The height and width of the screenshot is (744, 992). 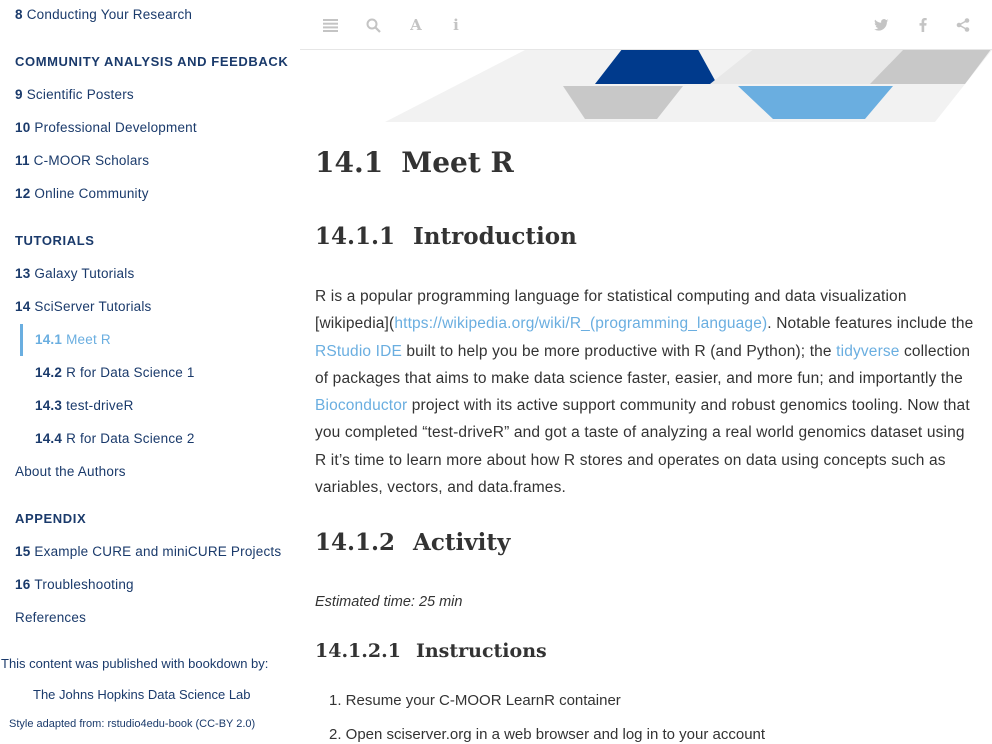 I want to click on toc-item-9: 9 Scientific Posters, so click(x=74, y=94).